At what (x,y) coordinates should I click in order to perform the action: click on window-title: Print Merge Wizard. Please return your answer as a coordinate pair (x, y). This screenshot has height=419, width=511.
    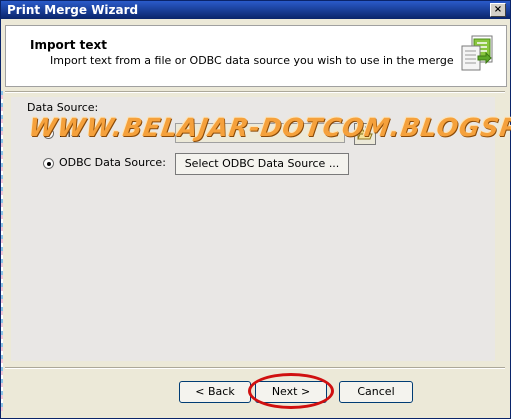
    Looking at the image, I should click on (73, 10).